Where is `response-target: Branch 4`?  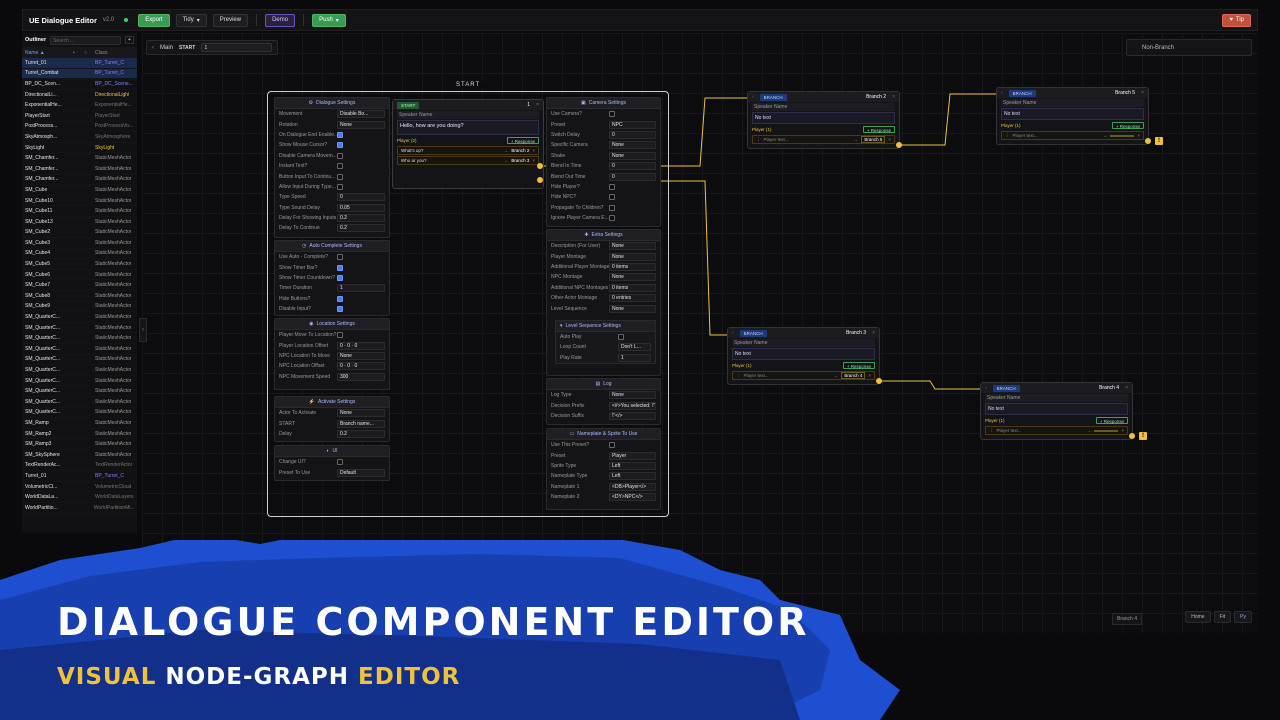 response-target: Branch 4 is located at coordinates (853, 375).